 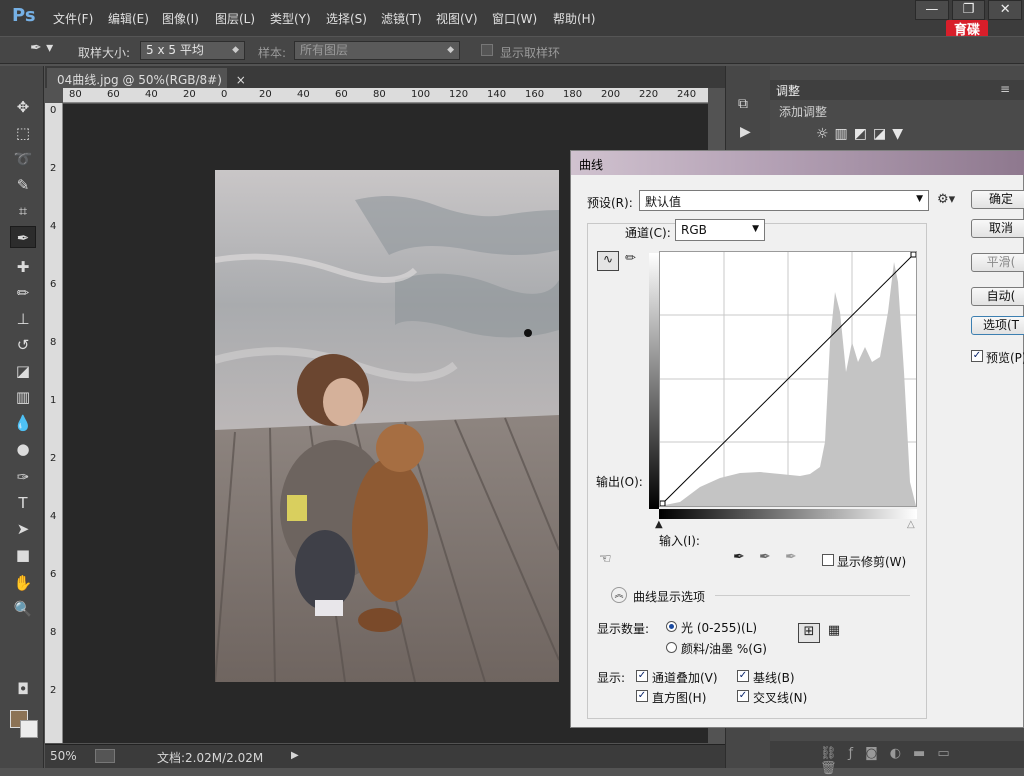 What do you see at coordinates (791, 557) in the screenshot?
I see `white-eyedropper-icon: ✒` at bounding box center [791, 557].